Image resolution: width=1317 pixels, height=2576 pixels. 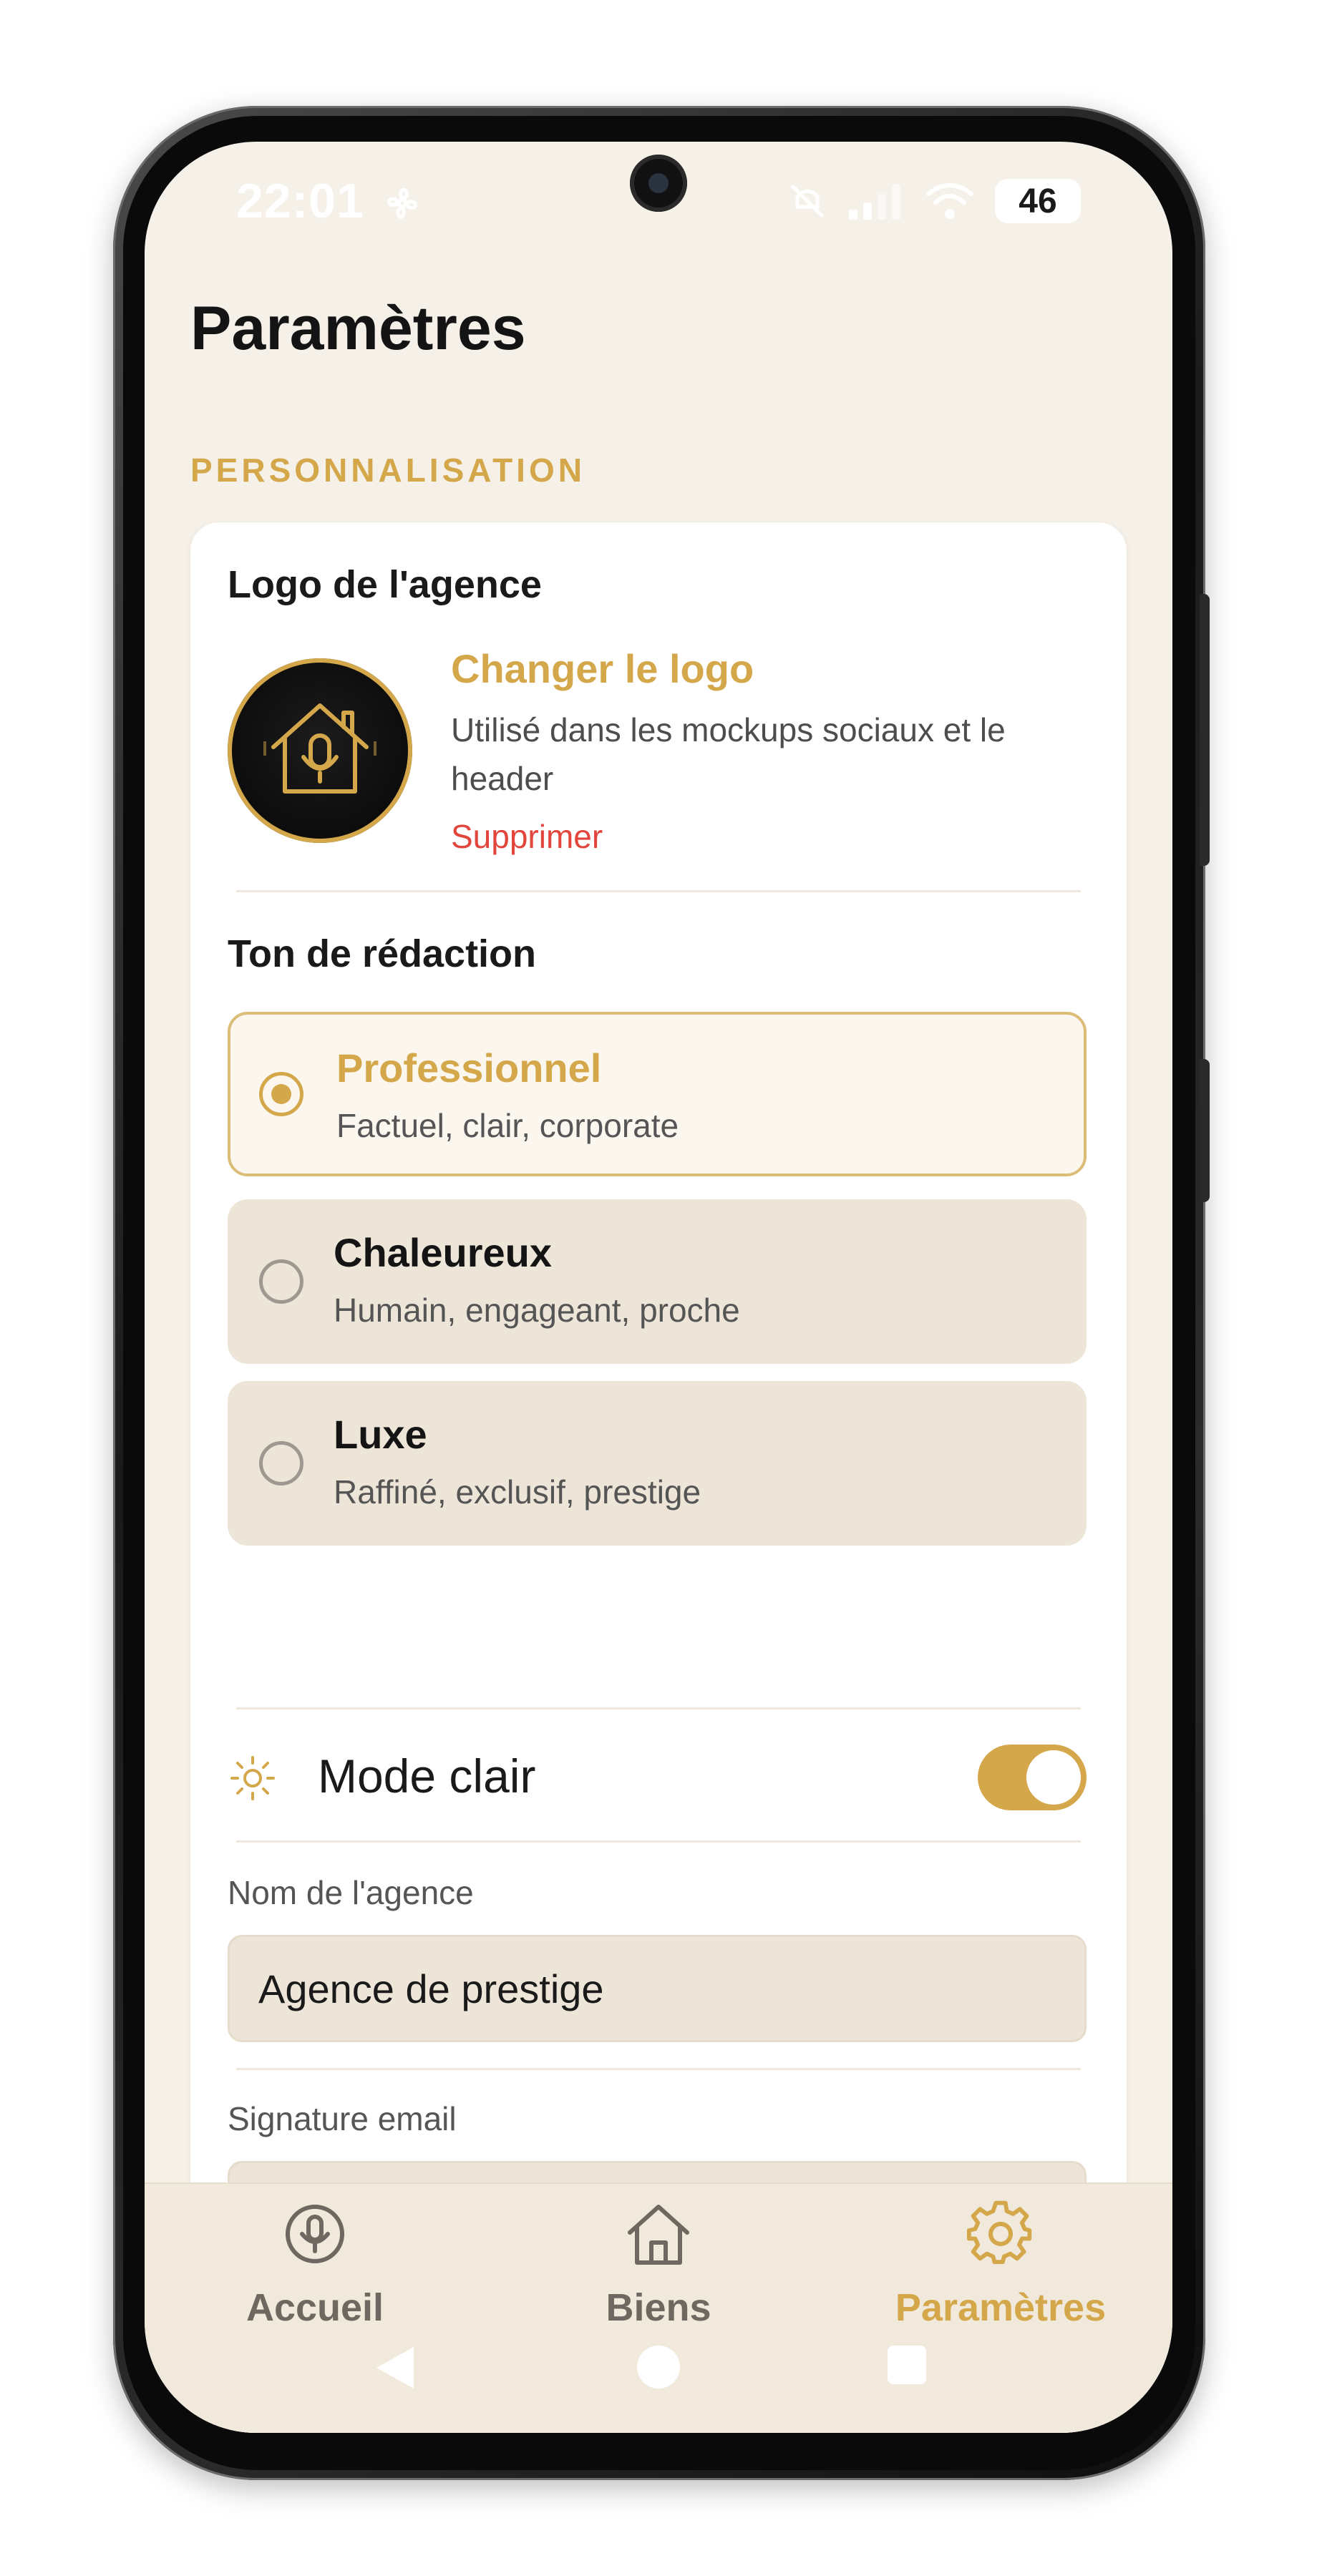 What do you see at coordinates (657, 1463) in the screenshot?
I see `tone-option-luxe: Luxe Raffiné, exclusif, prestige` at bounding box center [657, 1463].